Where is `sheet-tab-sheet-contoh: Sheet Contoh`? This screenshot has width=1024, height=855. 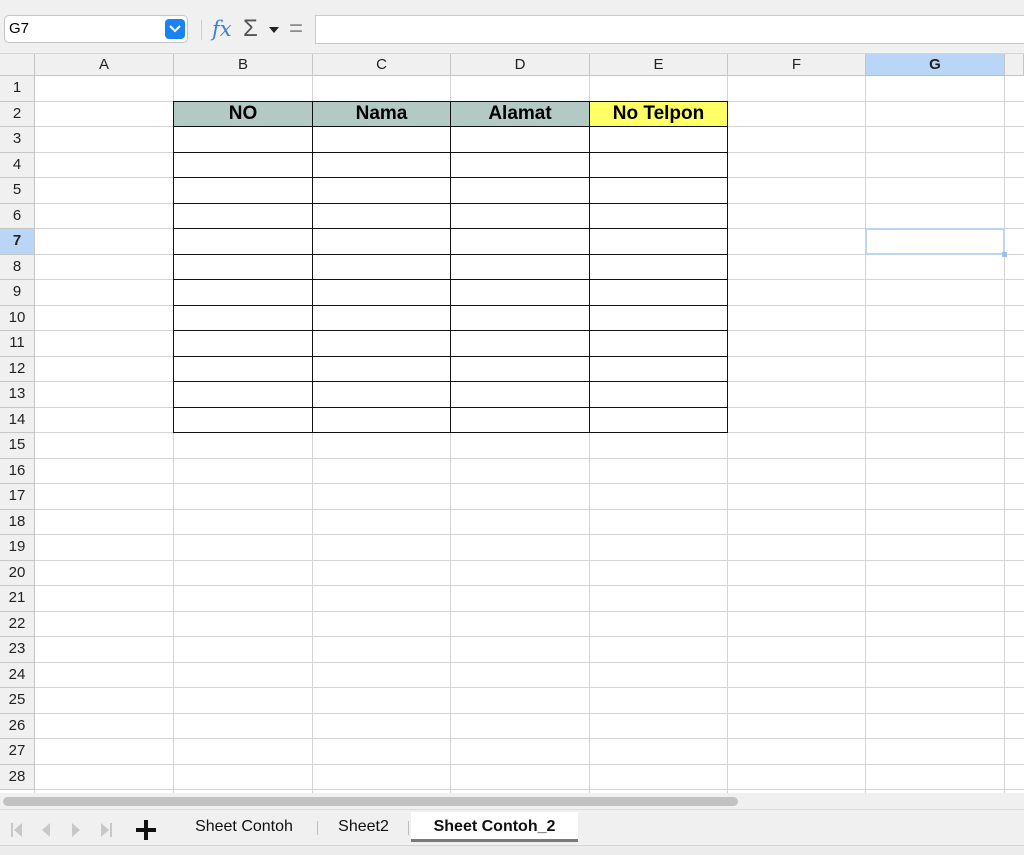 sheet-tab-sheet-contoh: Sheet Contoh is located at coordinates (244, 827).